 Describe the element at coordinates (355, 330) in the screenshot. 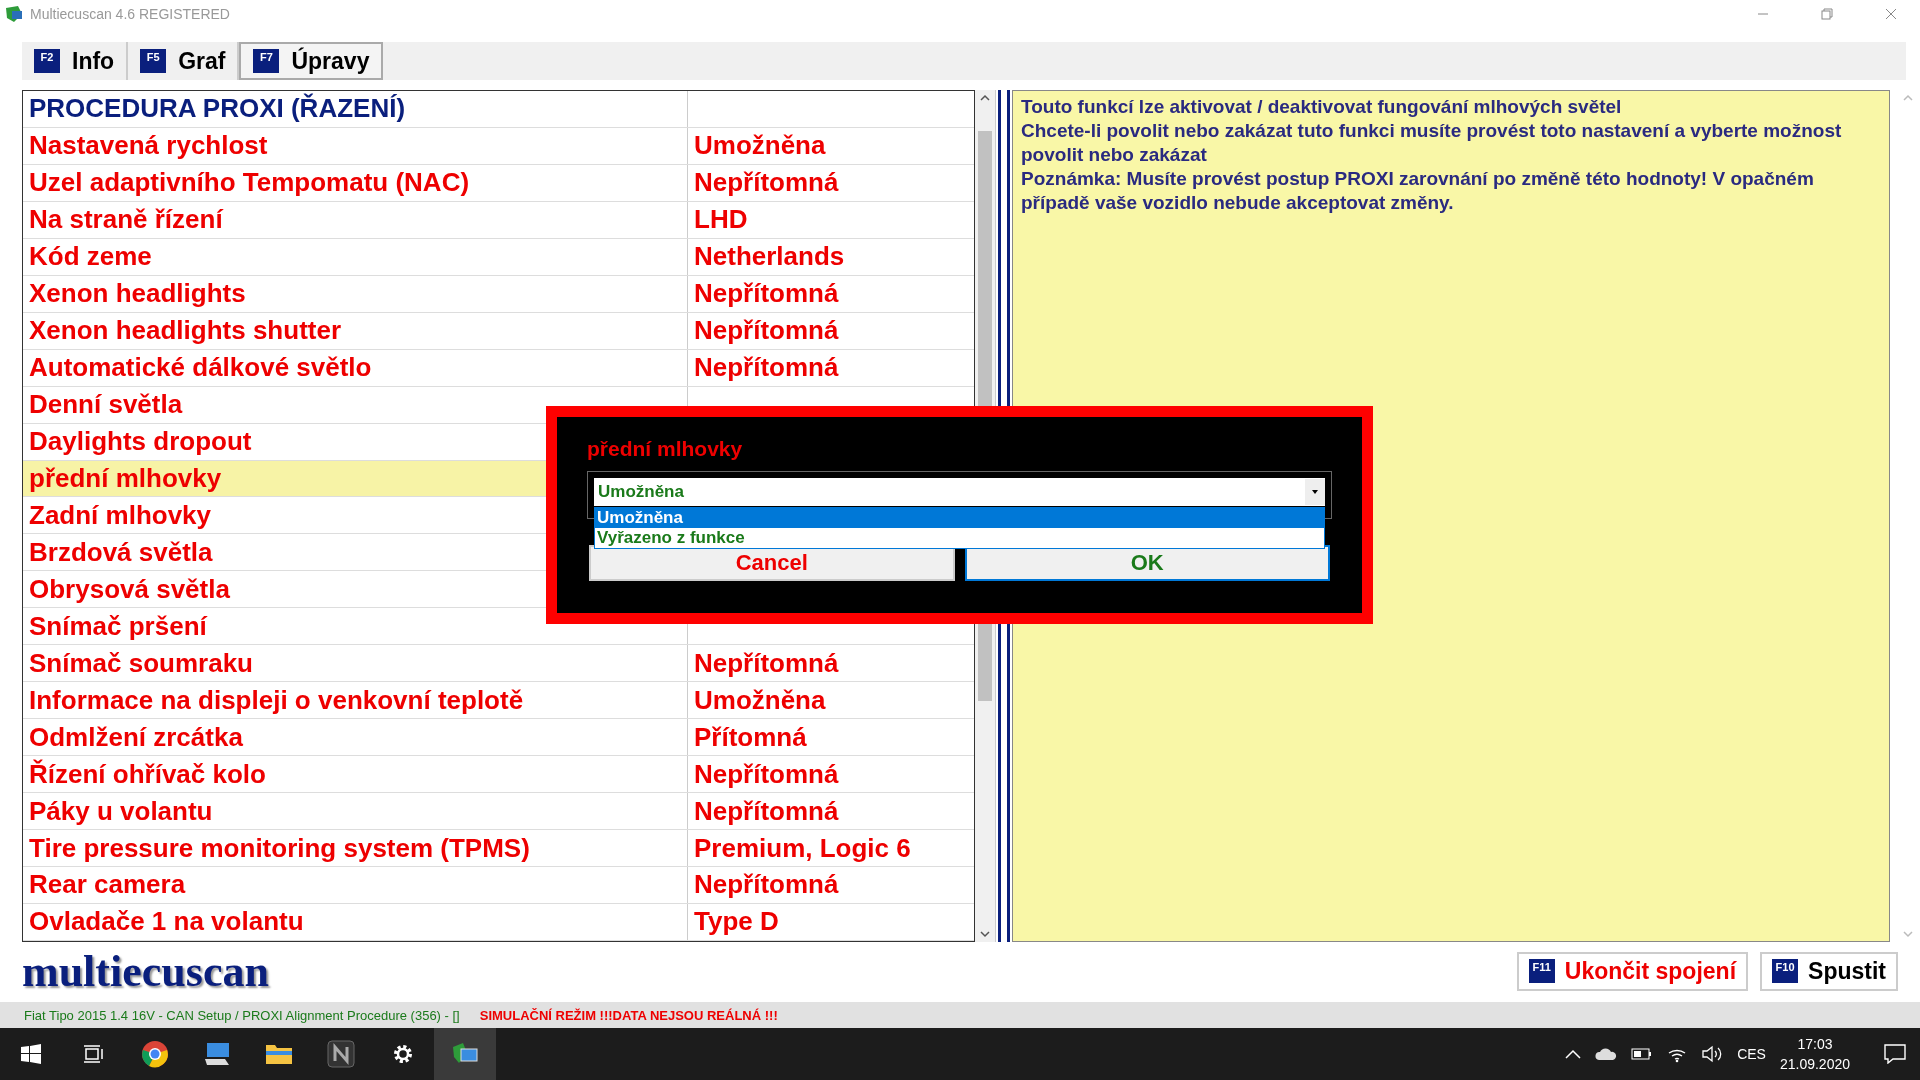

I see `table-cell: Xenon headlights shutter` at that location.